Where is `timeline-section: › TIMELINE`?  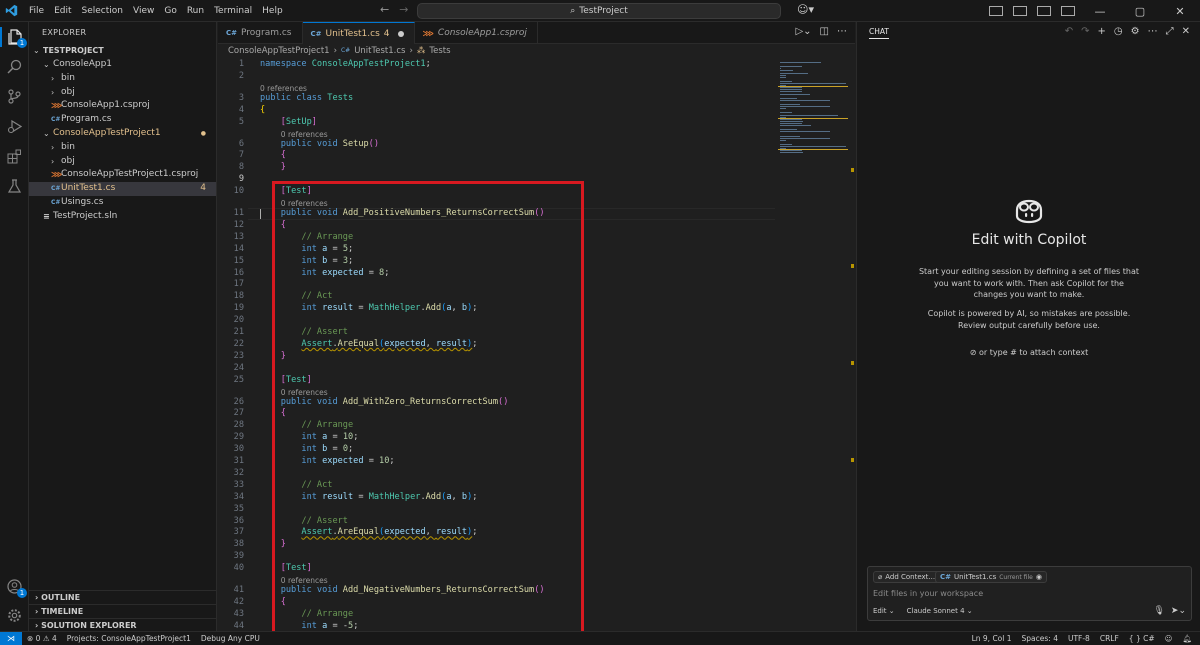
timeline-section: › TIMELINE is located at coordinates (123, 611).